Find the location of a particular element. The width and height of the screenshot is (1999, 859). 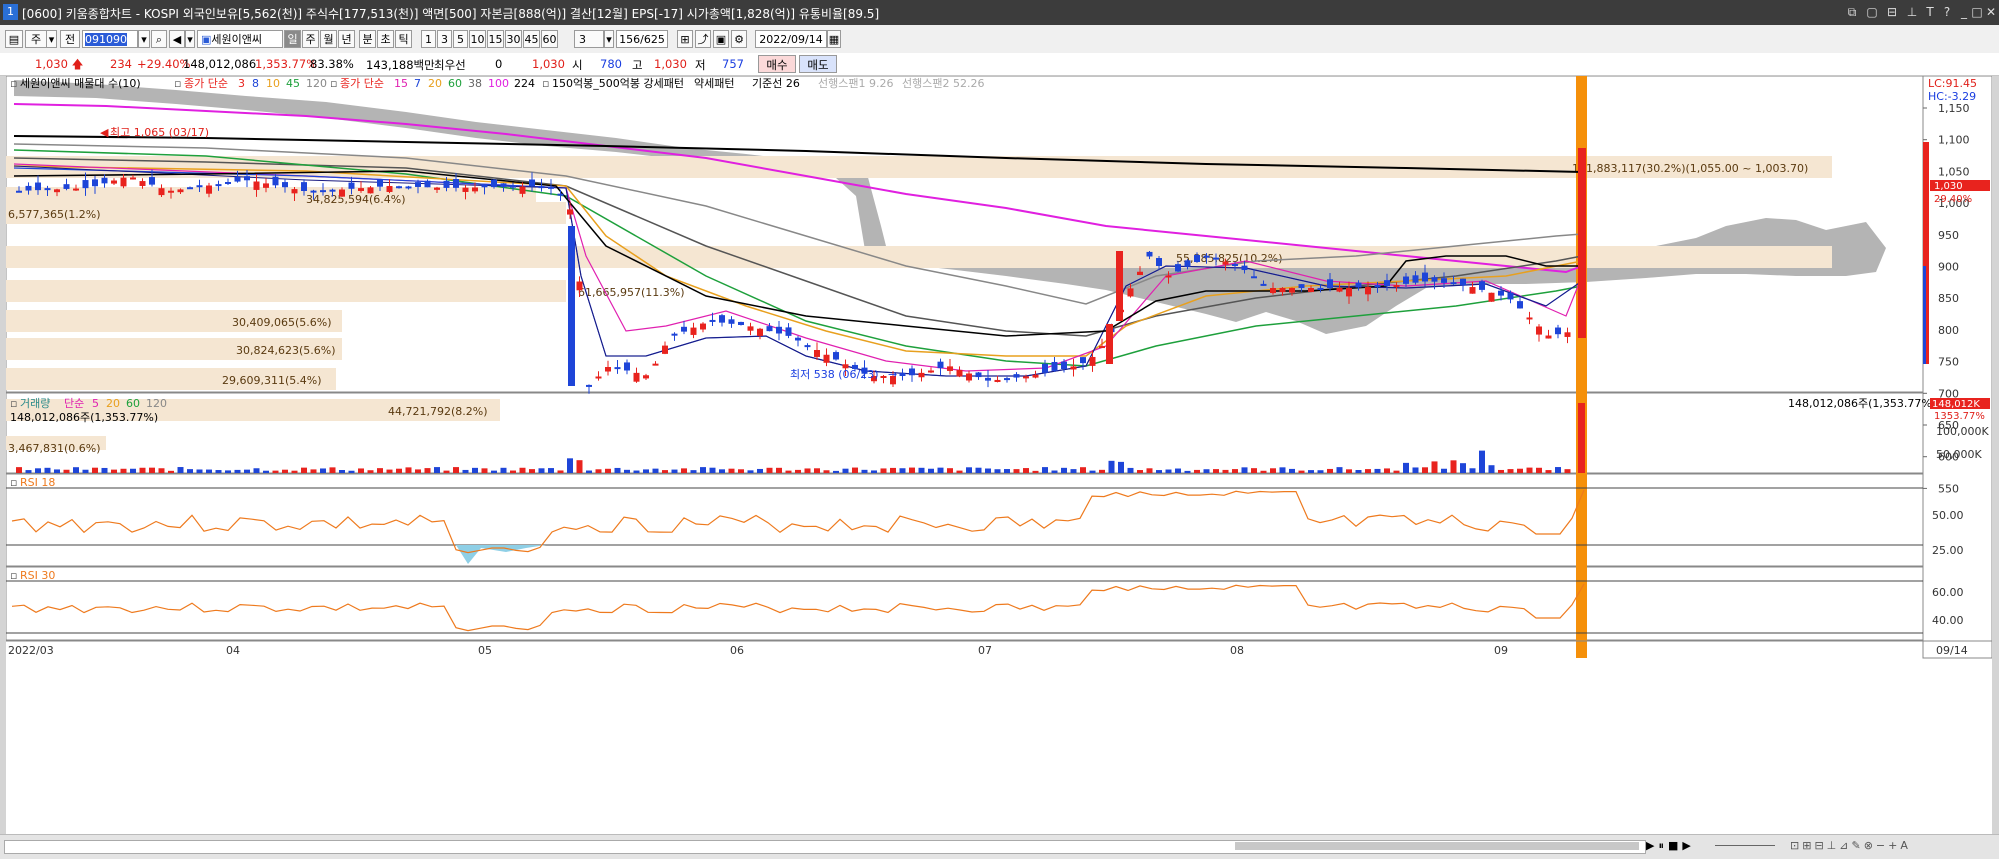

period-tick-button: 틱 is located at coordinates (403, 39).